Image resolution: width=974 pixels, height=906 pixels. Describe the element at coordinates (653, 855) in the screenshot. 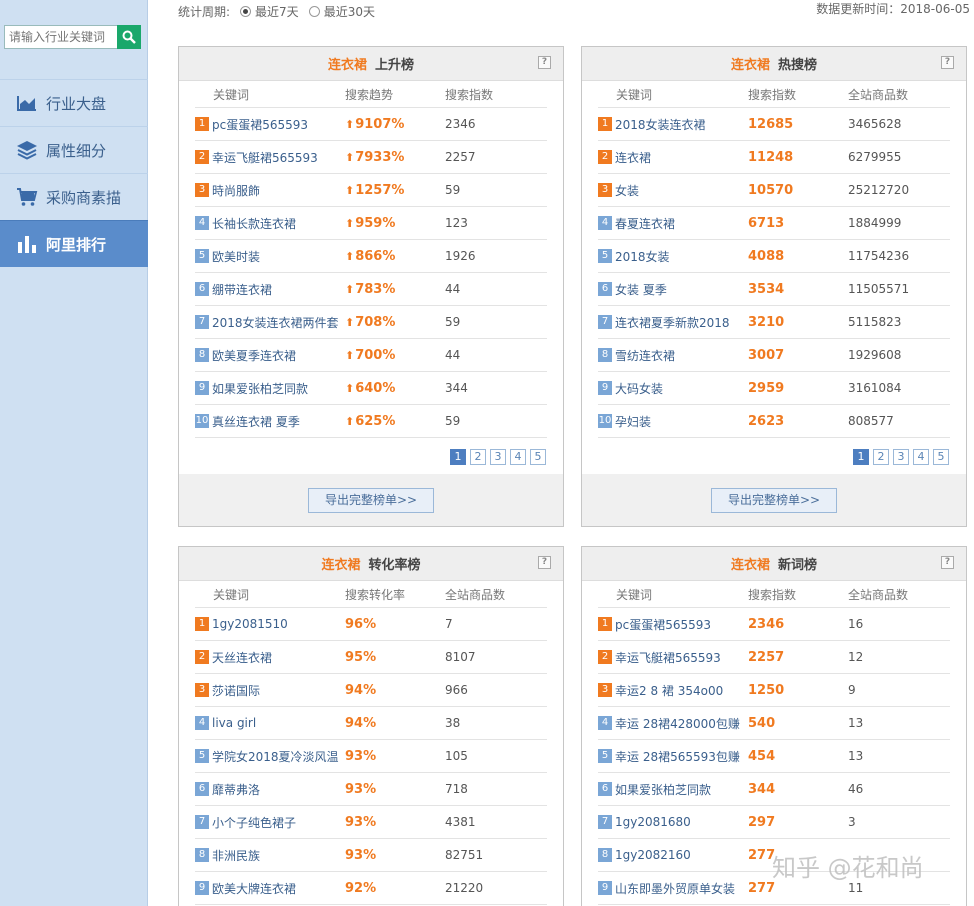

I see `keyword-link: 1gy2082160` at that location.